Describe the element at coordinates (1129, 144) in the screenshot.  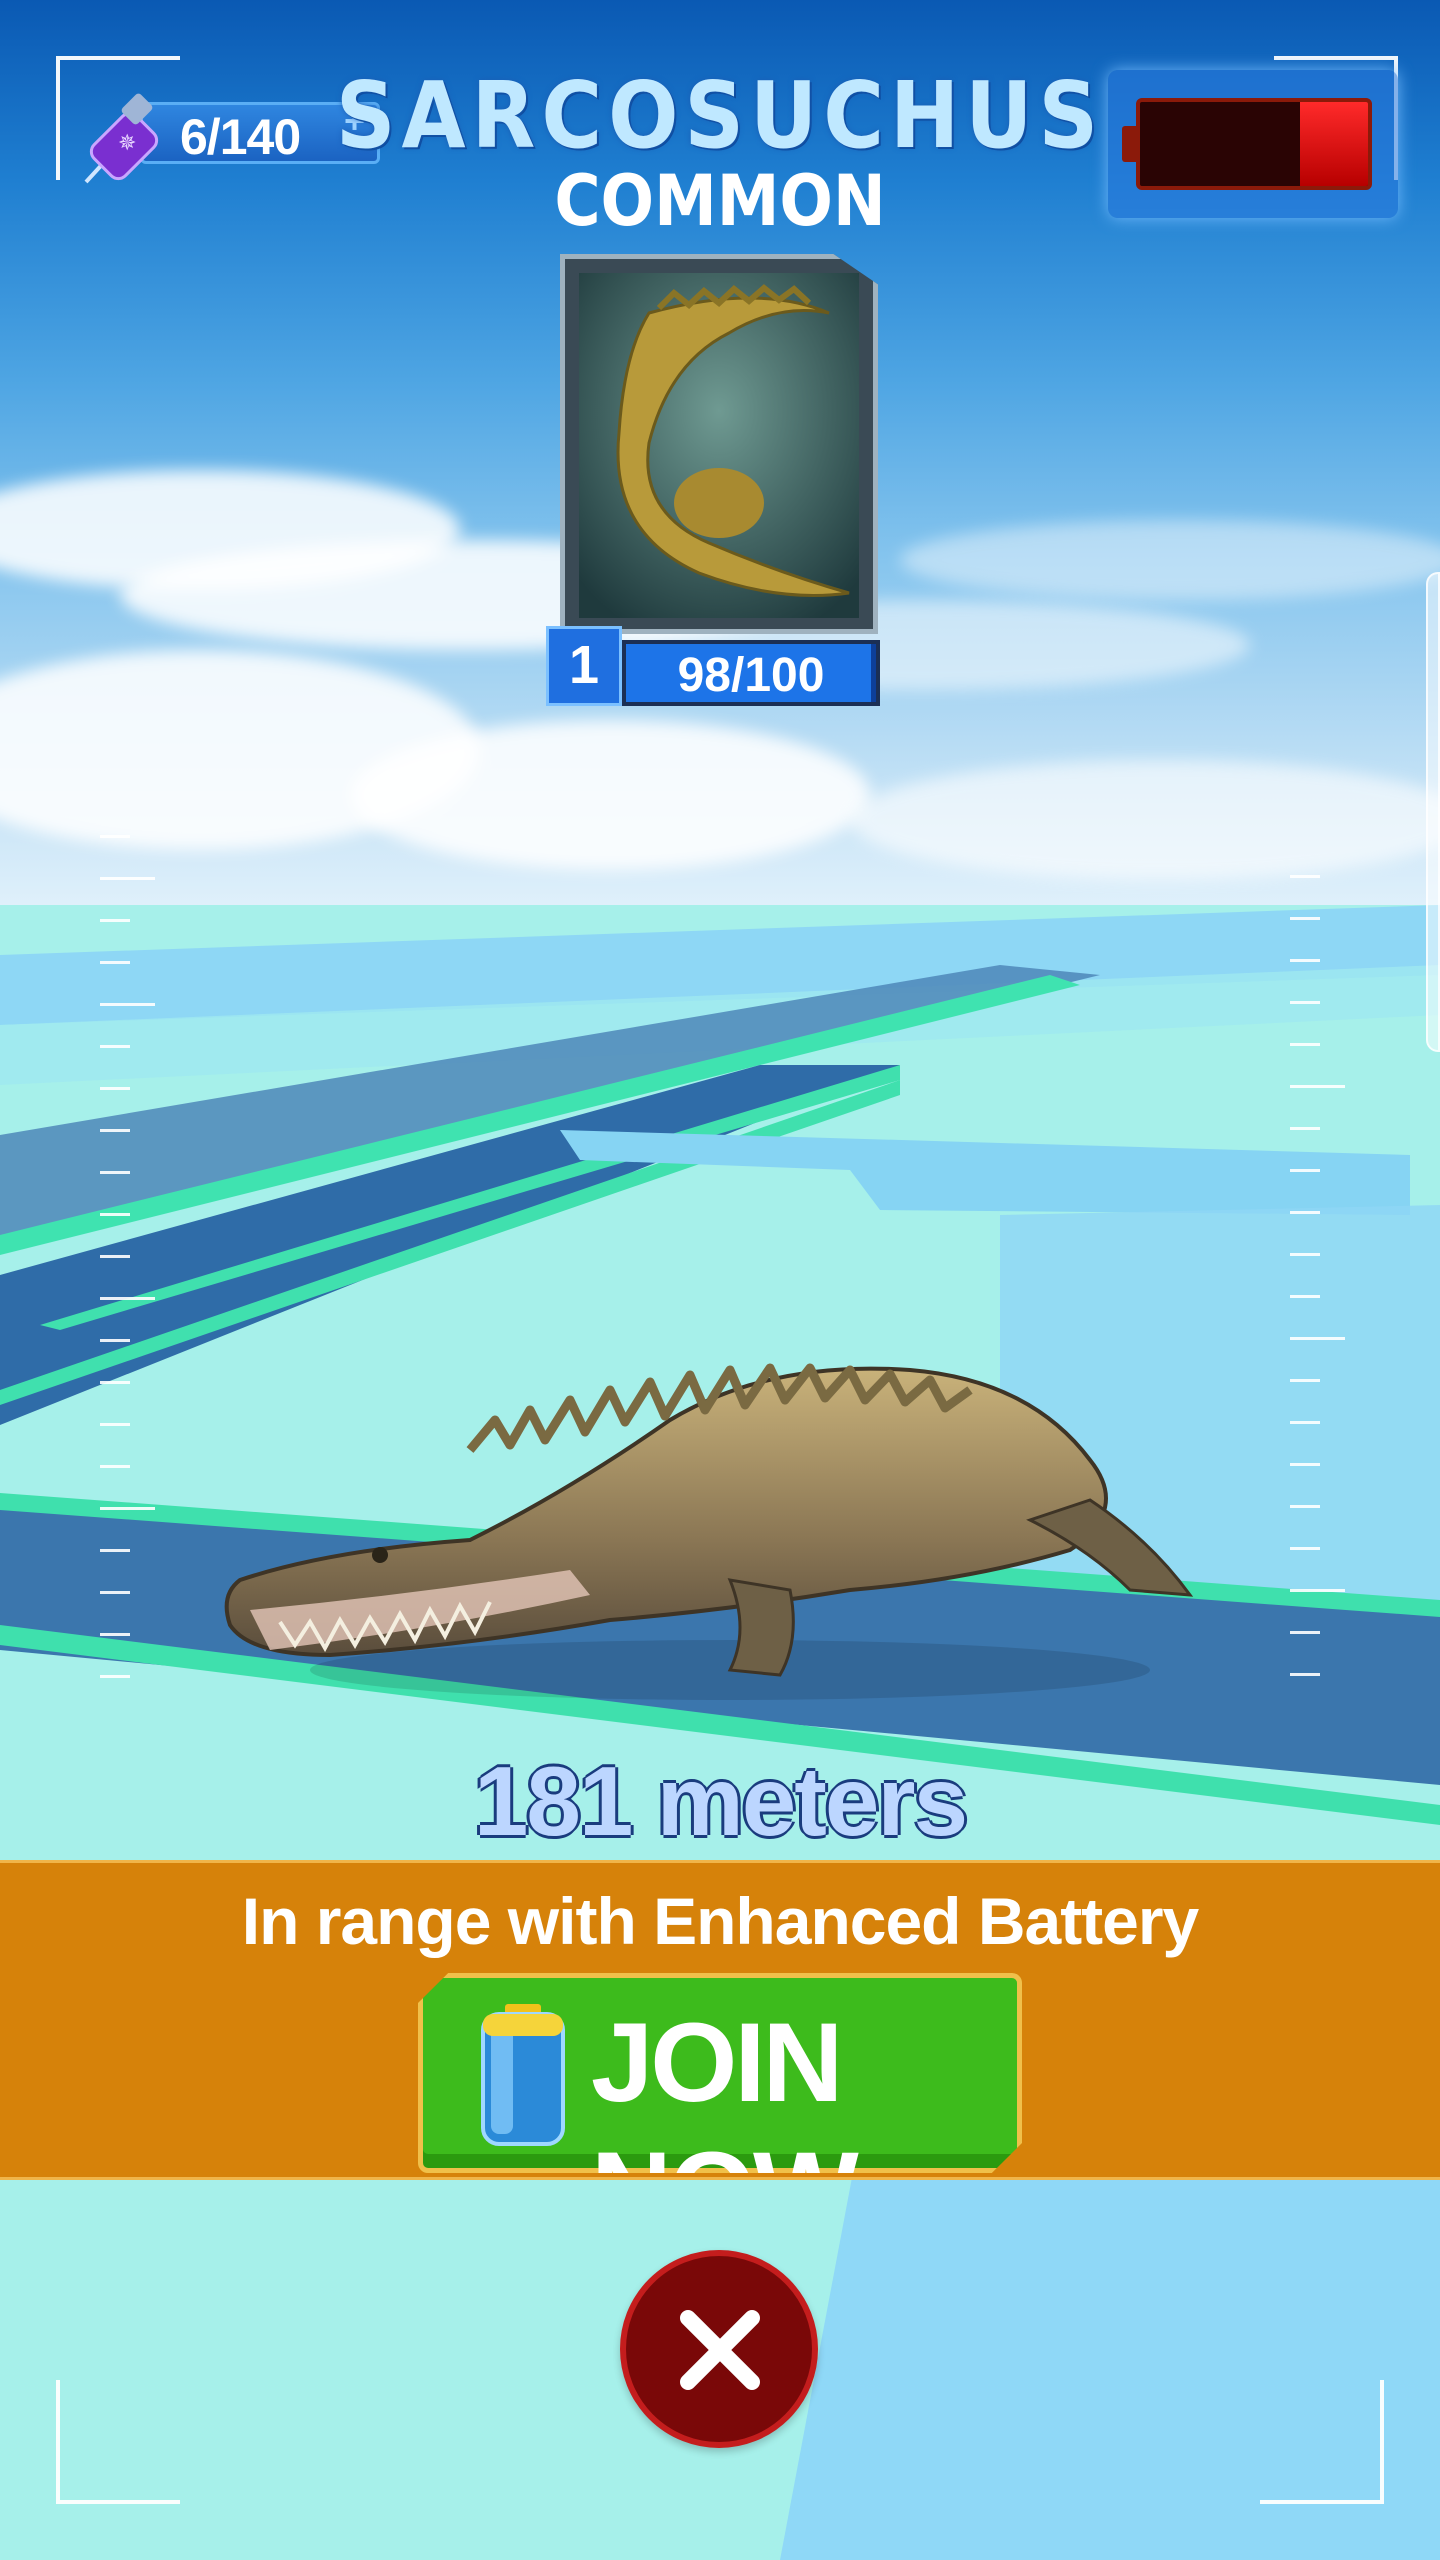
I see `battery-cap` at that location.